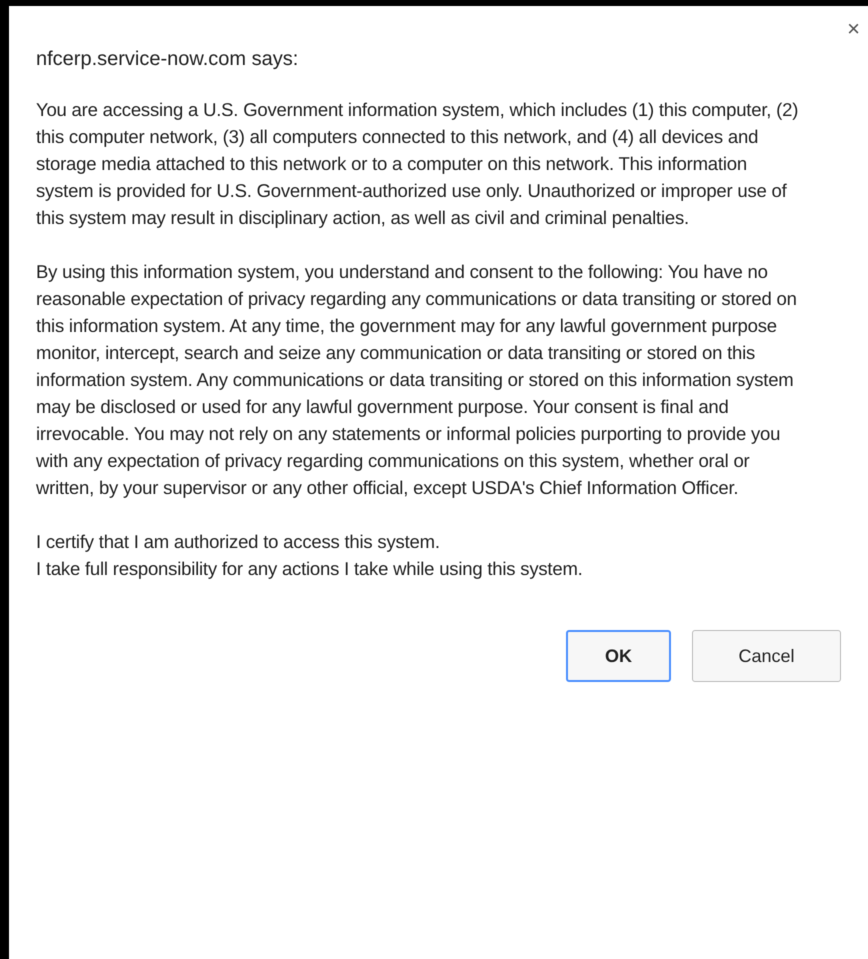 This screenshot has height=959, width=868. Describe the element at coordinates (238, 542) in the screenshot. I see `paragraph: I certify that I am authorized to access this system.` at that location.